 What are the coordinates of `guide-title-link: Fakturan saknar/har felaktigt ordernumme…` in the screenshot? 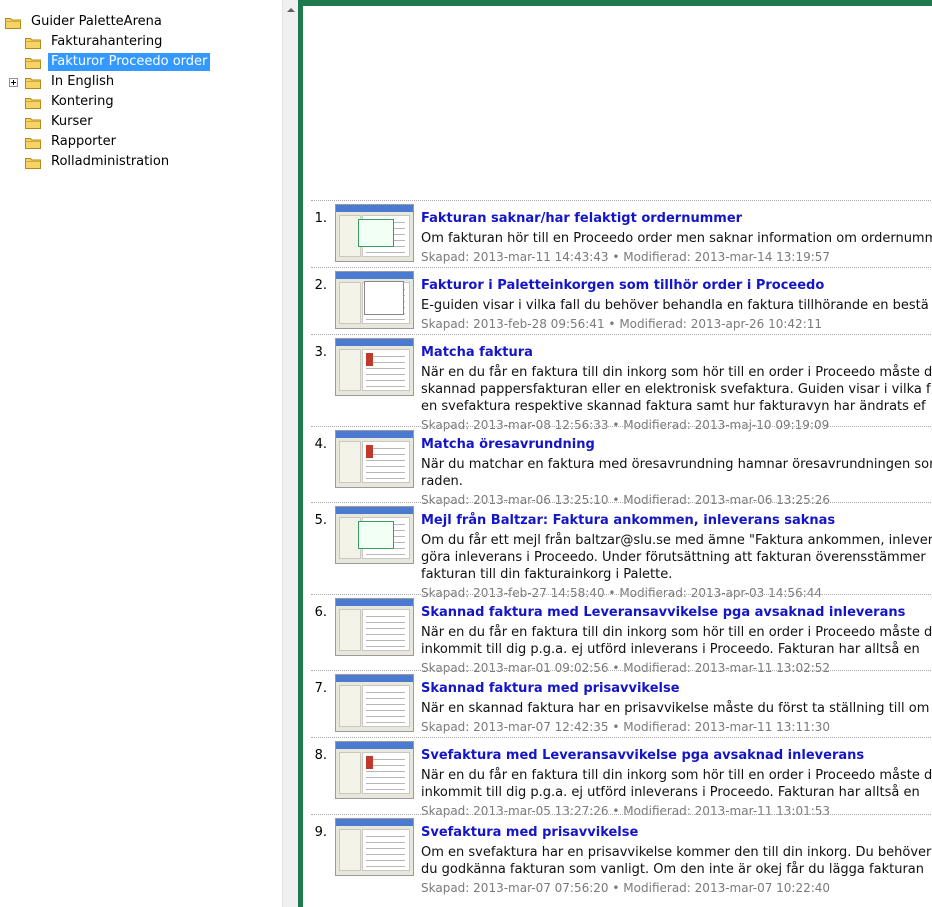 It's located at (581, 218).